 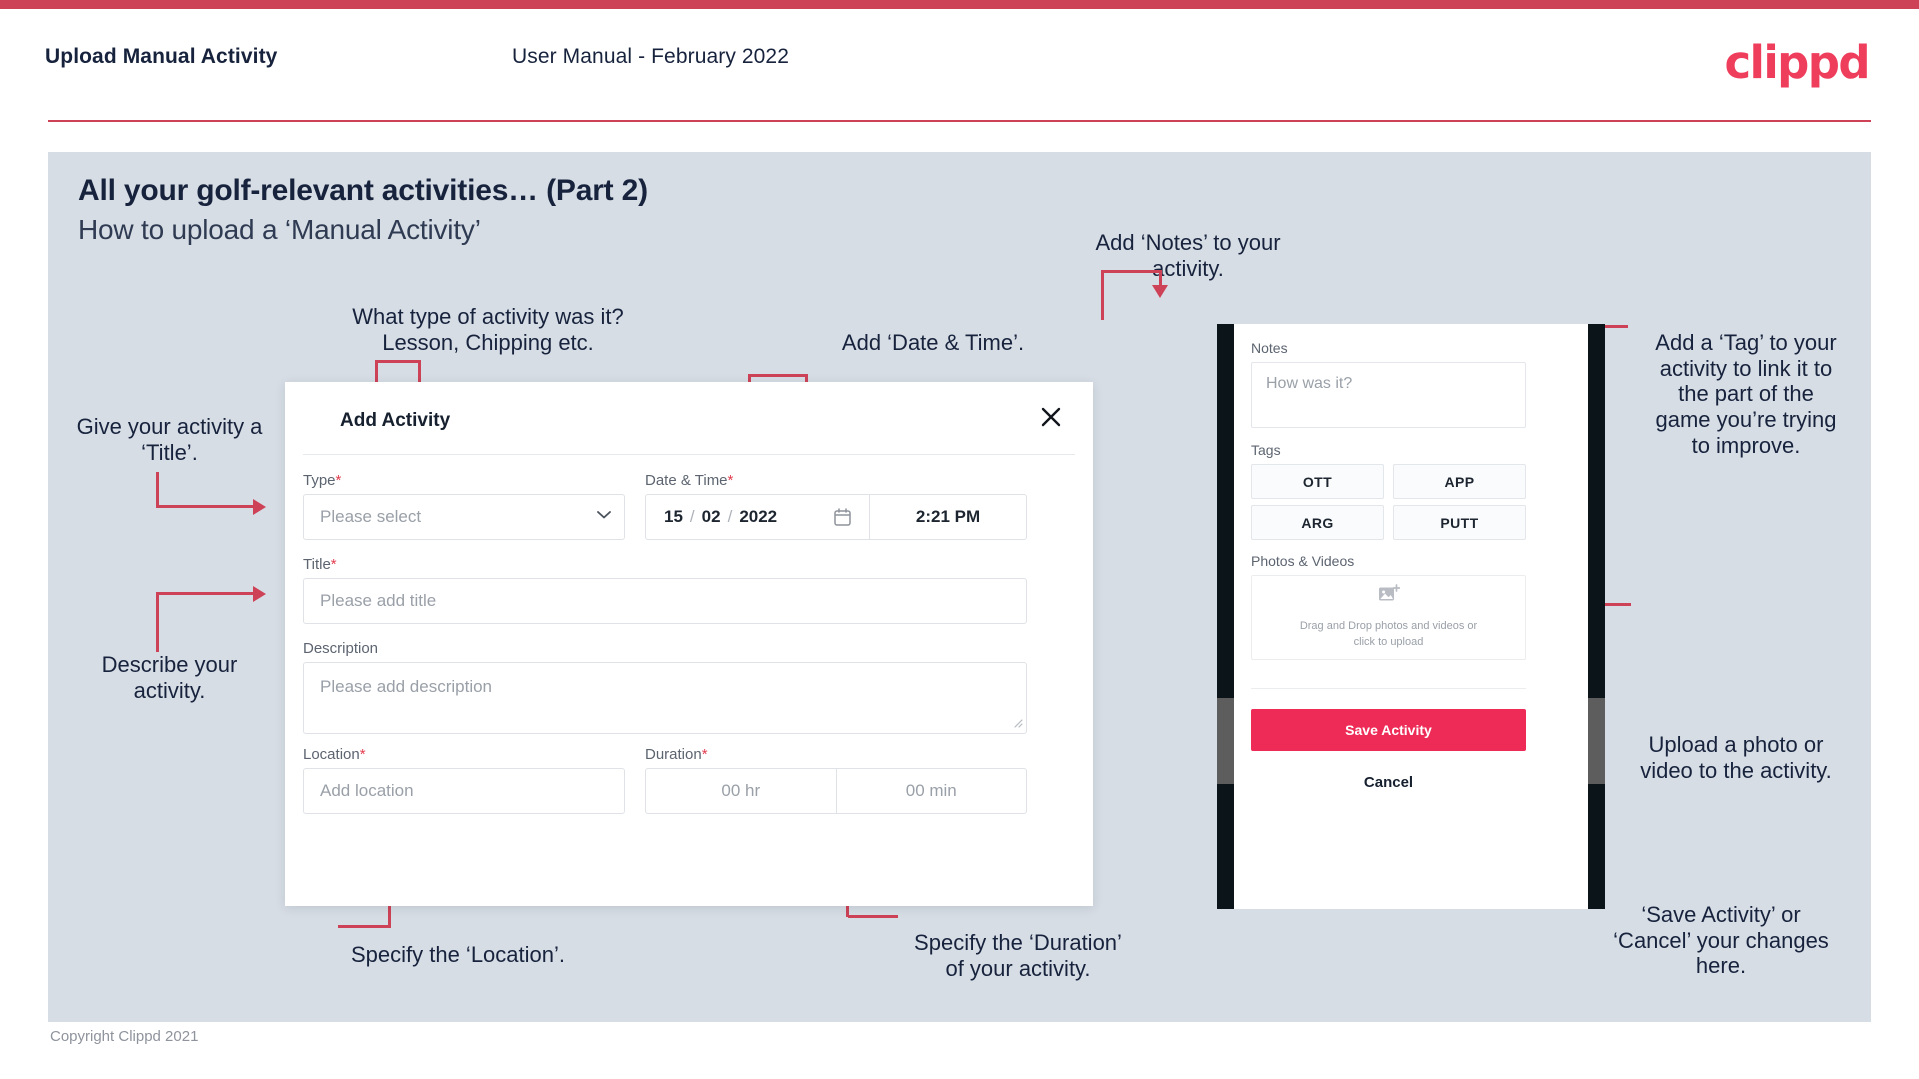 What do you see at coordinates (1309, 383) in the screenshot?
I see `notes-placeholder: How was it?` at bounding box center [1309, 383].